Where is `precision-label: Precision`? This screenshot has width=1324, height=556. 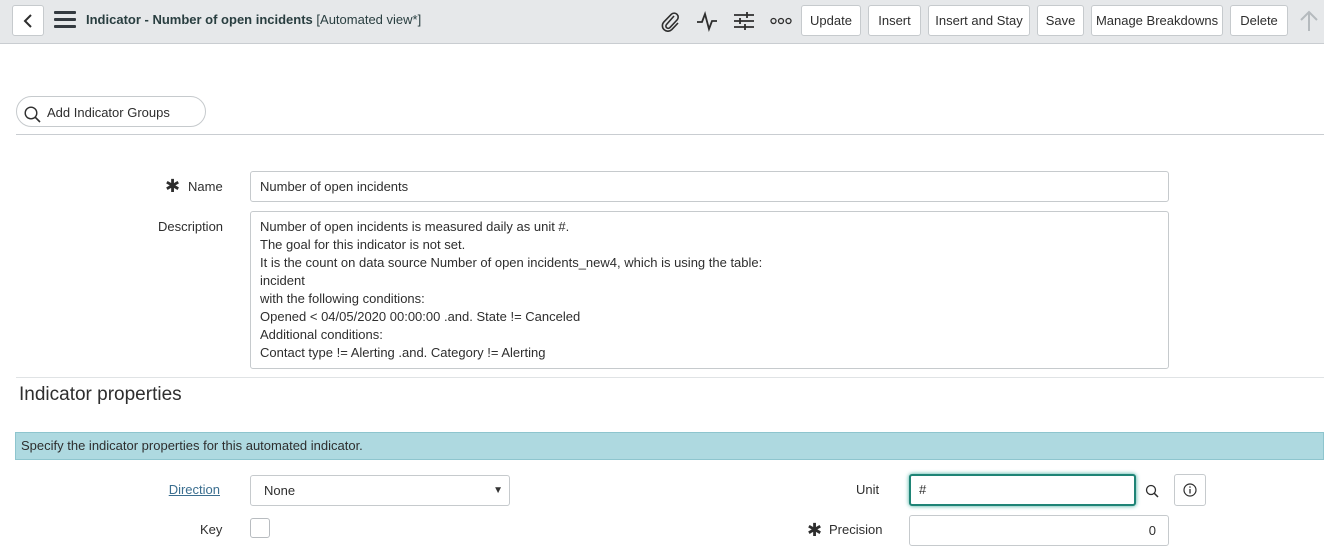
precision-label: Precision is located at coordinates (856, 529).